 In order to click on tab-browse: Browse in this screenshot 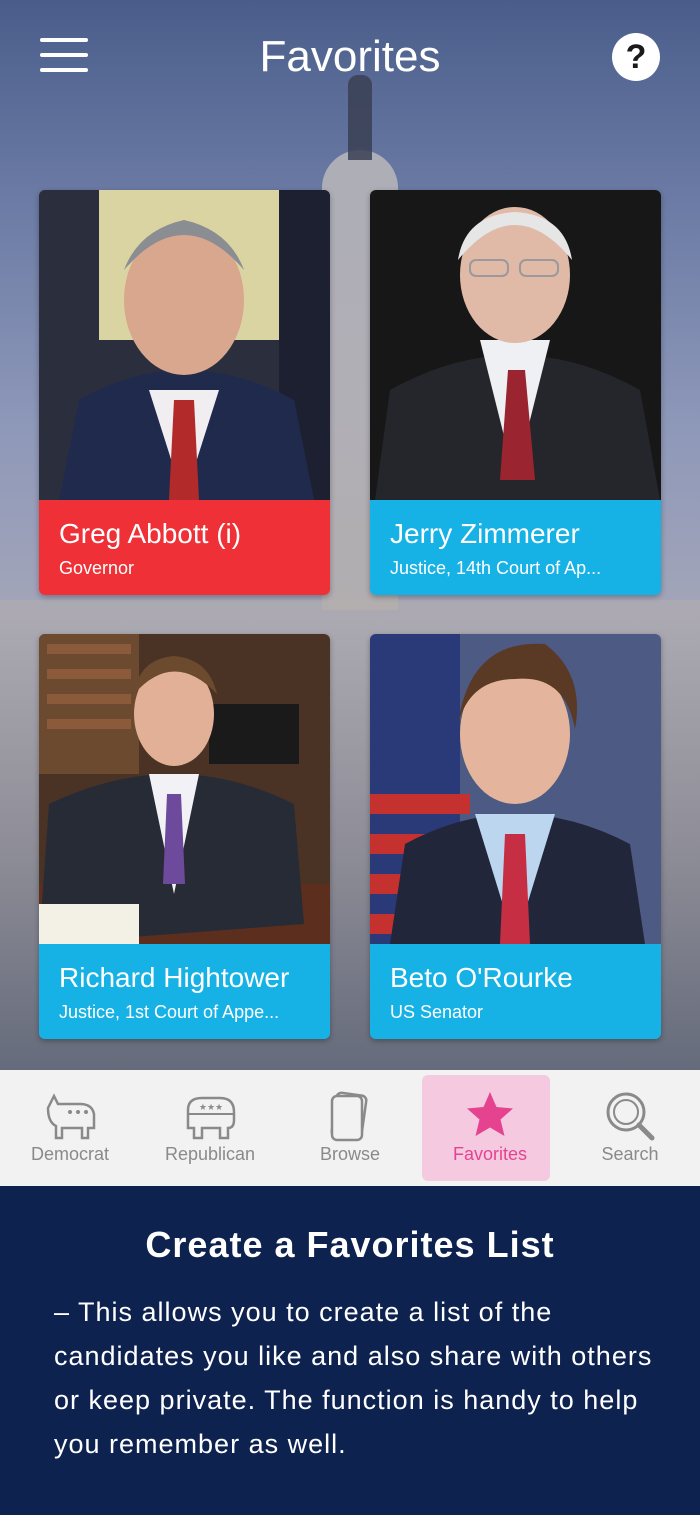, I will do `click(350, 1128)`.